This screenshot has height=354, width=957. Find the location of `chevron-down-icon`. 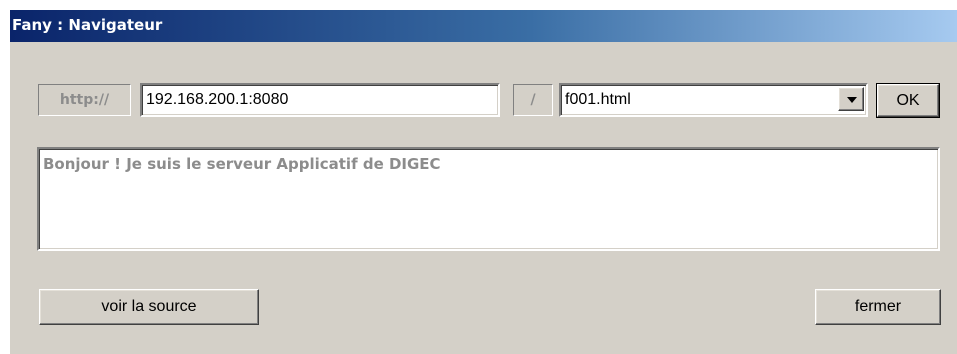

chevron-down-icon is located at coordinates (852, 100).